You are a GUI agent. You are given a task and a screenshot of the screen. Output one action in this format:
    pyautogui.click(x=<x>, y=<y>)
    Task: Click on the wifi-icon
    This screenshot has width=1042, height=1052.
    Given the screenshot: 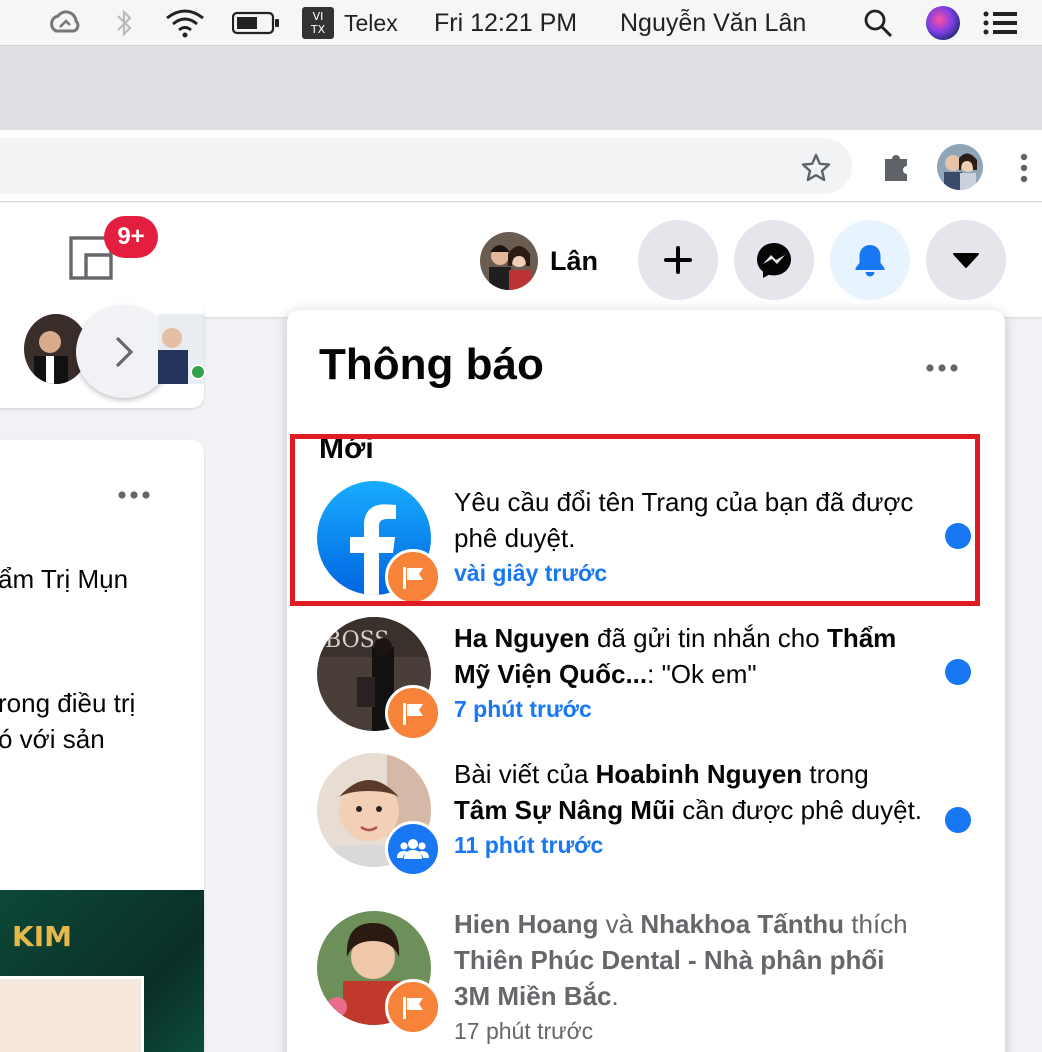 What is the action you would take?
    pyautogui.click(x=185, y=23)
    